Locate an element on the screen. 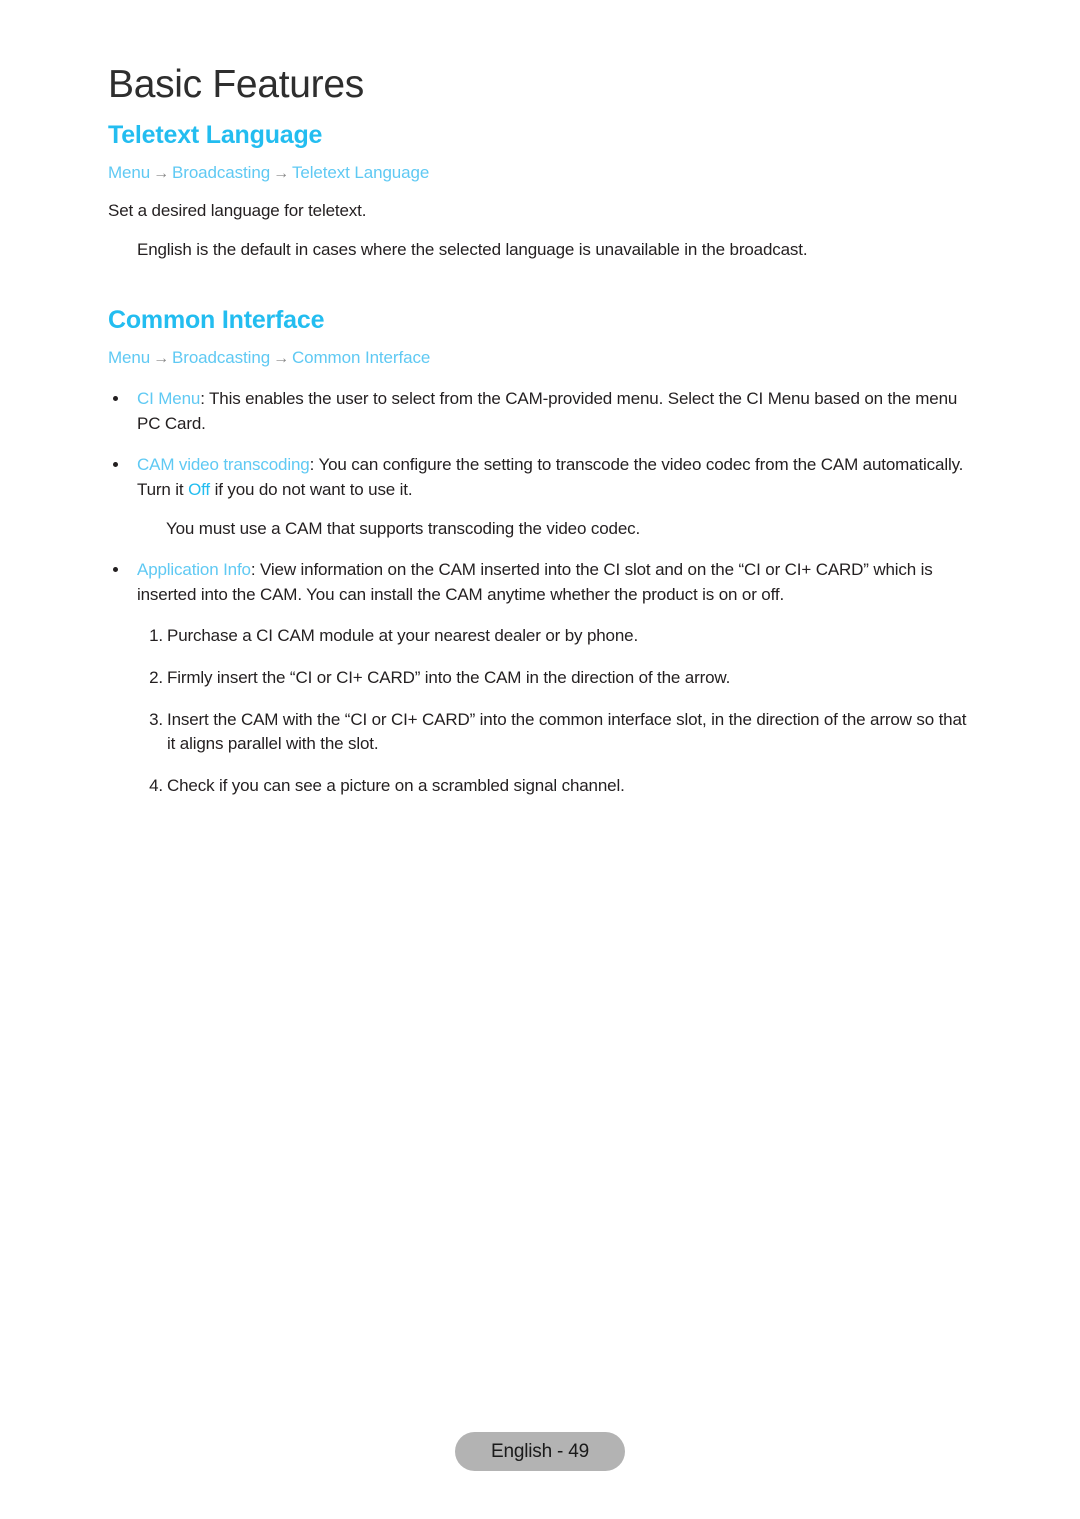 This screenshot has width=1080, height=1519. option-term-cam-video-transcoding: CAM video transcoding is located at coordinates (223, 465).